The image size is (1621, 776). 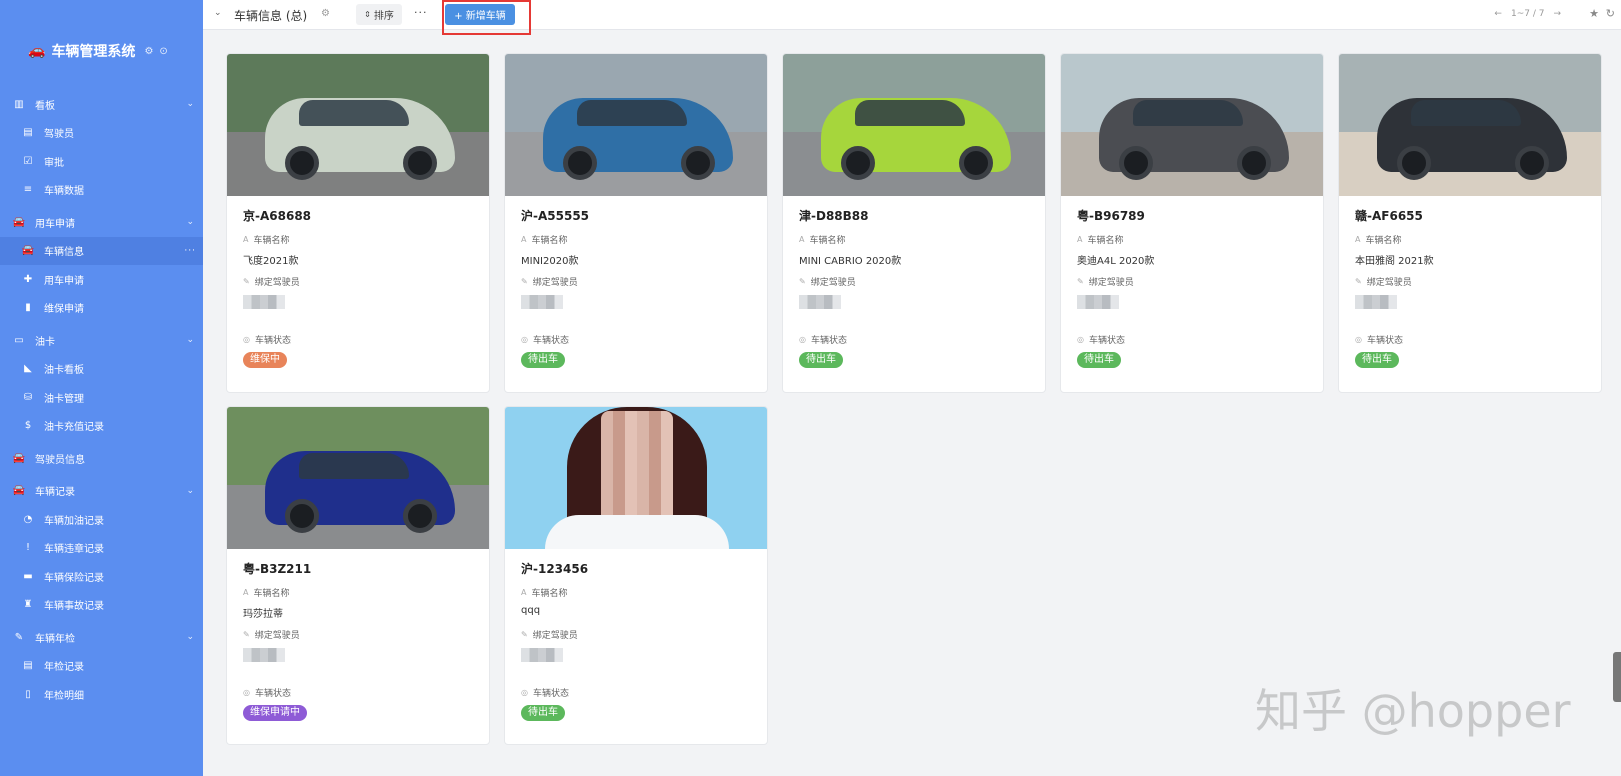 What do you see at coordinates (59, 135) in the screenshot?
I see `sidebar-item-label: 驾驶员` at bounding box center [59, 135].